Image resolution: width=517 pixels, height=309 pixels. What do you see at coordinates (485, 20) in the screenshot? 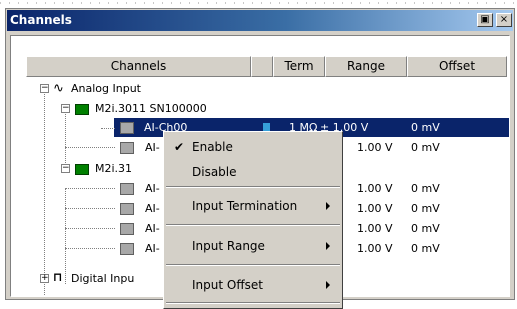
I see `pin-icon: ▣` at bounding box center [485, 20].